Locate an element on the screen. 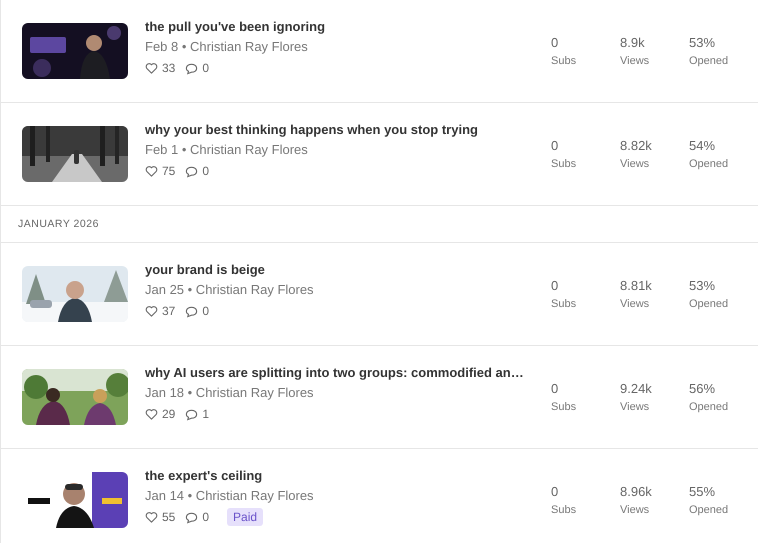 This screenshot has width=758, height=543. like-count: 55 is located at coordinates (169, 517).